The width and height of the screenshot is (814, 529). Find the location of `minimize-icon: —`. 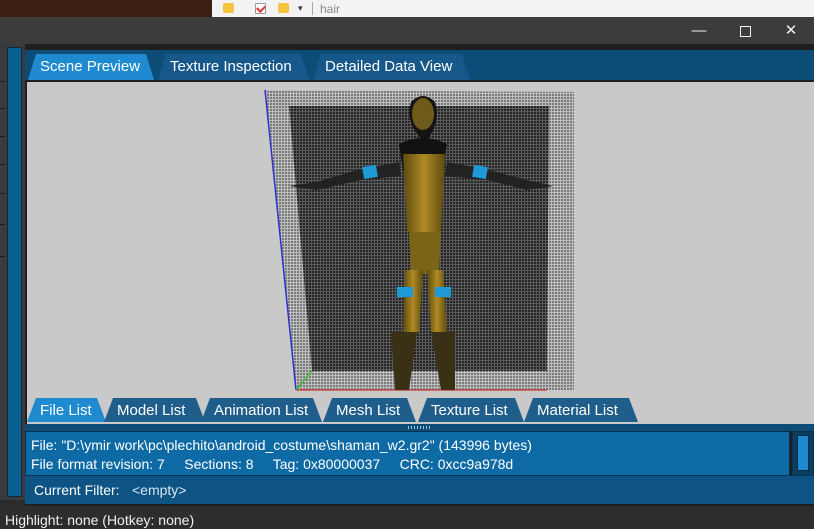

minimize-icon: — is located at coordinates (699, 30).